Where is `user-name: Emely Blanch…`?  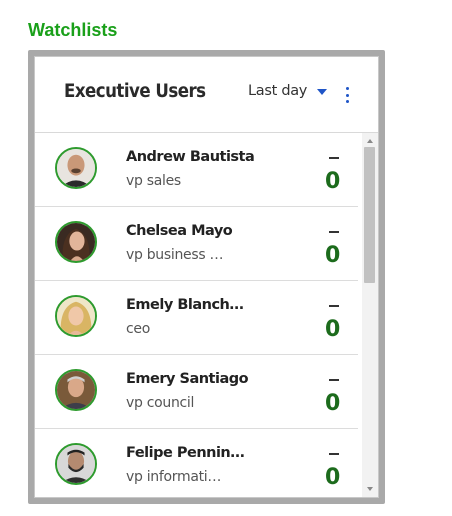 user-name: Emely Blanch… is located at coordinates (185, 305).